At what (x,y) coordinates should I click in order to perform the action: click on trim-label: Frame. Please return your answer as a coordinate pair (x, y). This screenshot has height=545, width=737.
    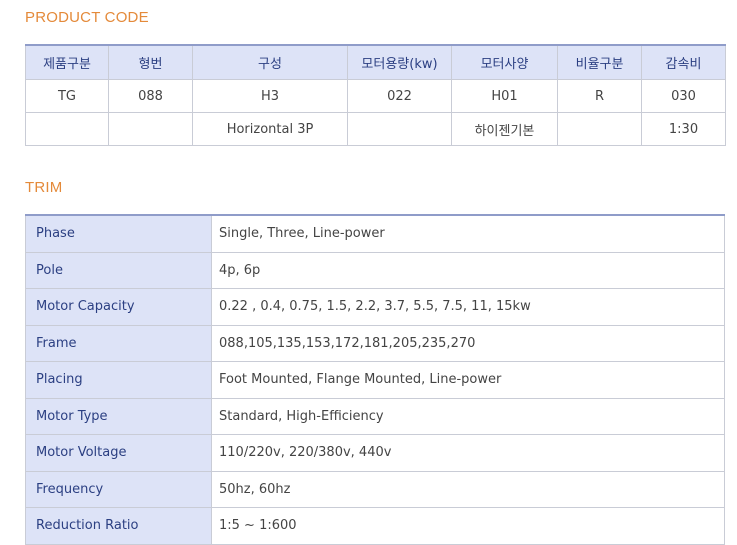
    Looking at the image, I should click on (118, 343).